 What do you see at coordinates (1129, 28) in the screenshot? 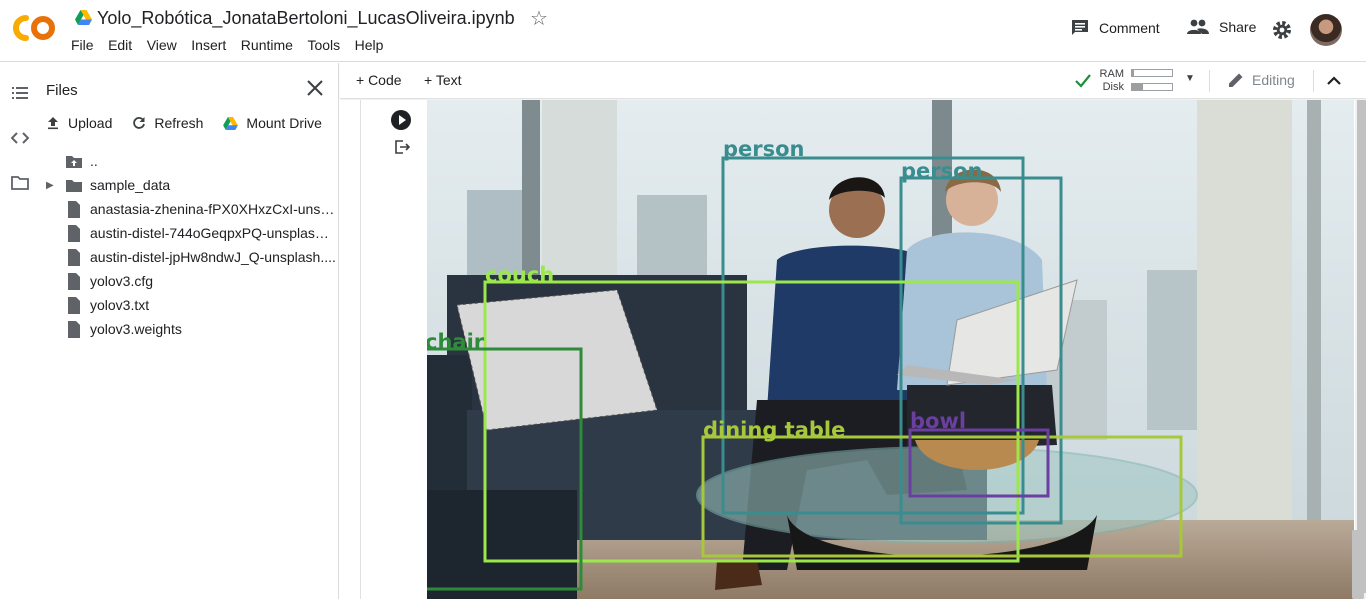
I see `comment-label: Comment` at bounding box center [1129, 28].